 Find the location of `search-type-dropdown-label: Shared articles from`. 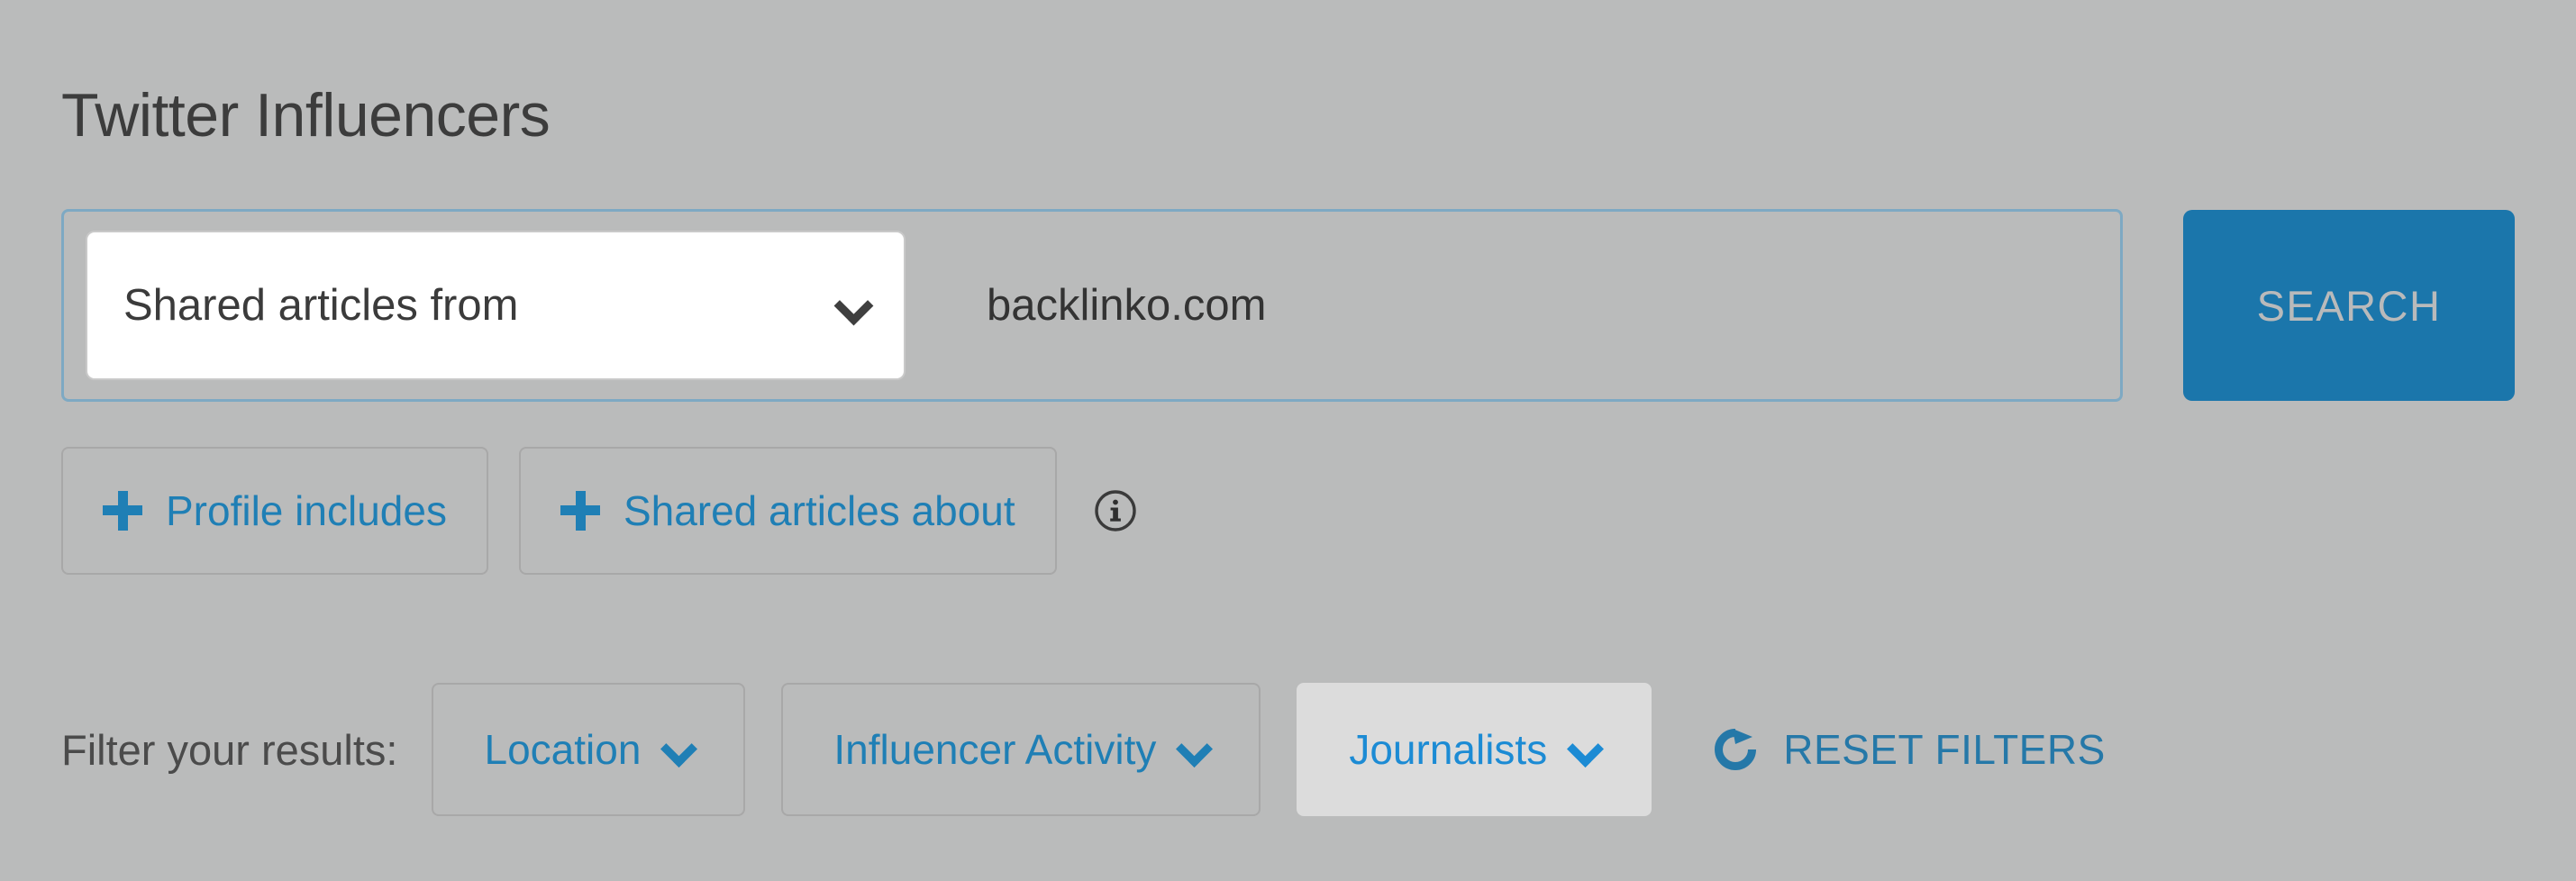

search-type-dropdown-label: Shared articles from is located at coordinates (321, 305).